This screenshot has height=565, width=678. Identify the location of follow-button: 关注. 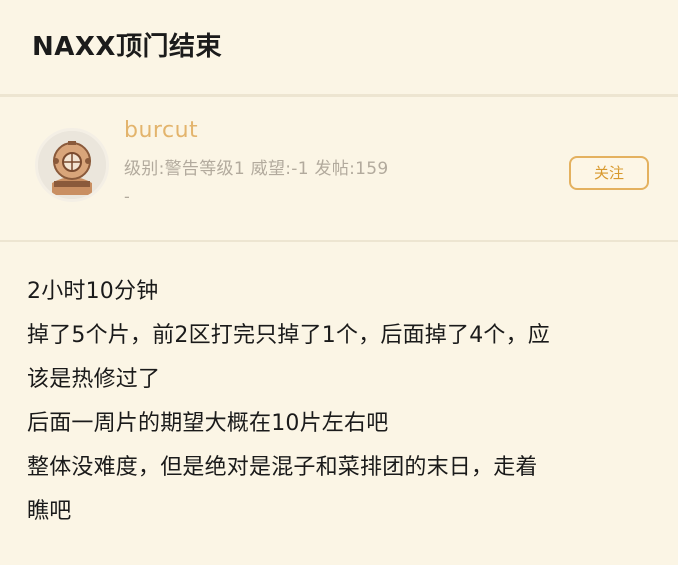
(609, 173).